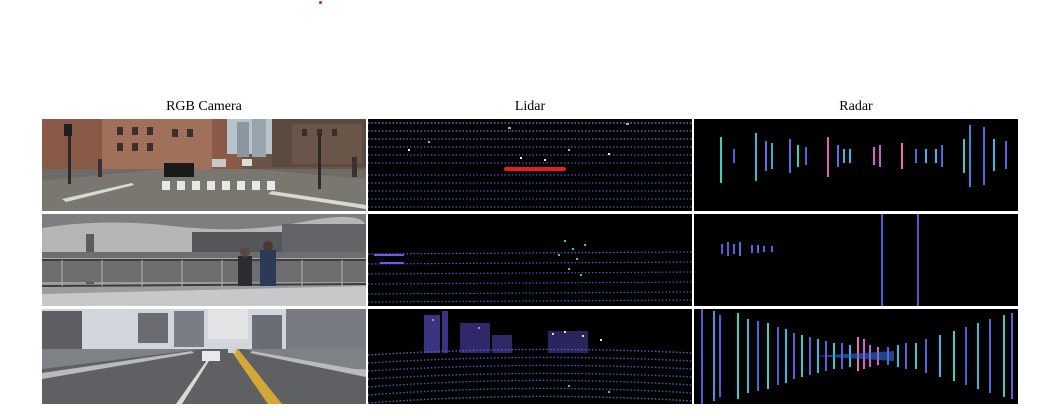 This screenshot has height=416, width=1059. What do you see at coordinates (204, 106) in the screenshot?
I see `column-header-rgb-camera: RGB Camera` at bounding box center [204, 106].